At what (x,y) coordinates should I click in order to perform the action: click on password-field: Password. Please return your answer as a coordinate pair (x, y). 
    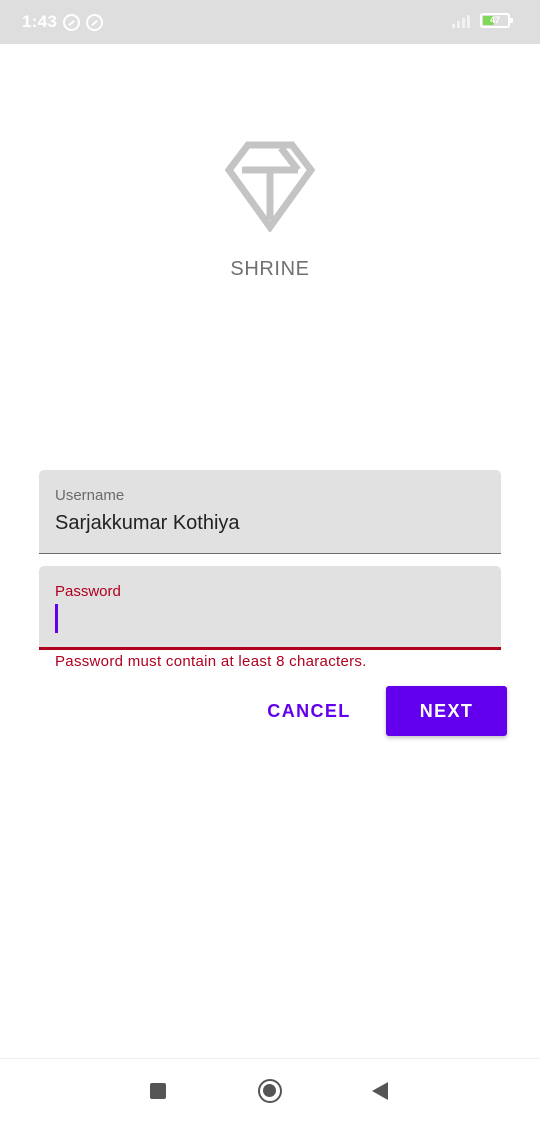
    Looking at the image, I should click on (270, 608).